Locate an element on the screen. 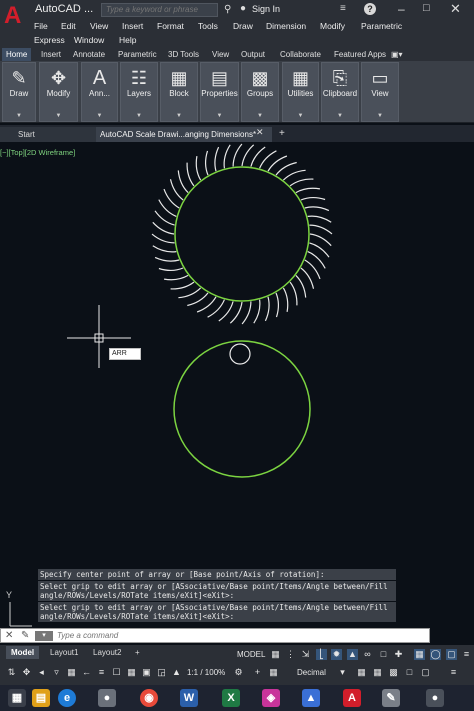 The width and height of the screenshot is (474, 711). object-snap-icon: □ is located at coordinates (383, 654).